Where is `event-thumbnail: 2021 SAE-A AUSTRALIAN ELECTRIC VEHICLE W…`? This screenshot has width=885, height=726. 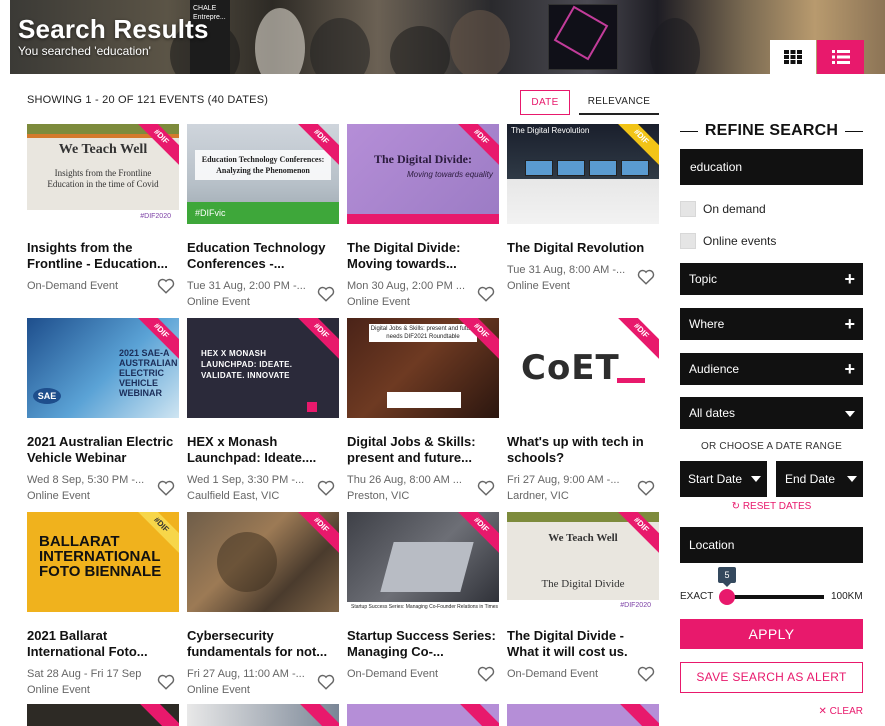
event-thumbnail: 2021 SAE-A AUSTRALIAN ELECTRIC VEHICLE W… is located at coordinates (103, 368).